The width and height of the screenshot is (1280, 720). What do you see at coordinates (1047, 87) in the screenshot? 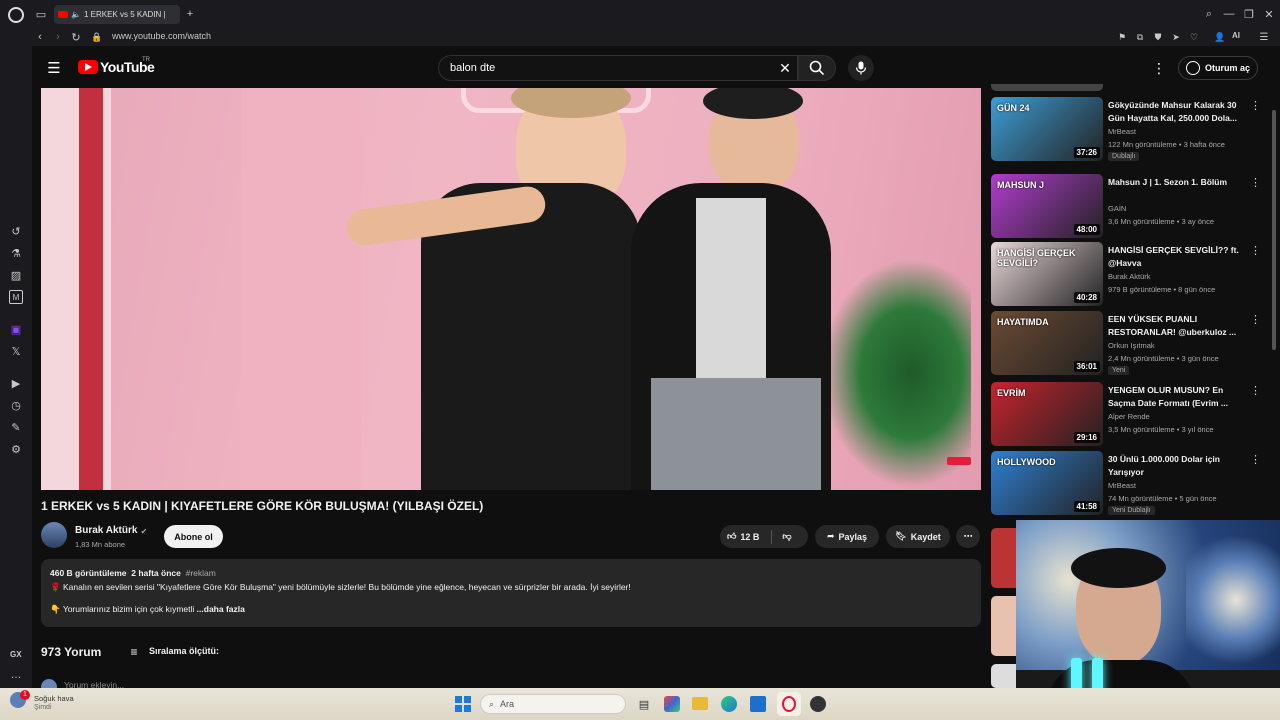
I see `partial-recommendation` at bounding box center [1047, 87].